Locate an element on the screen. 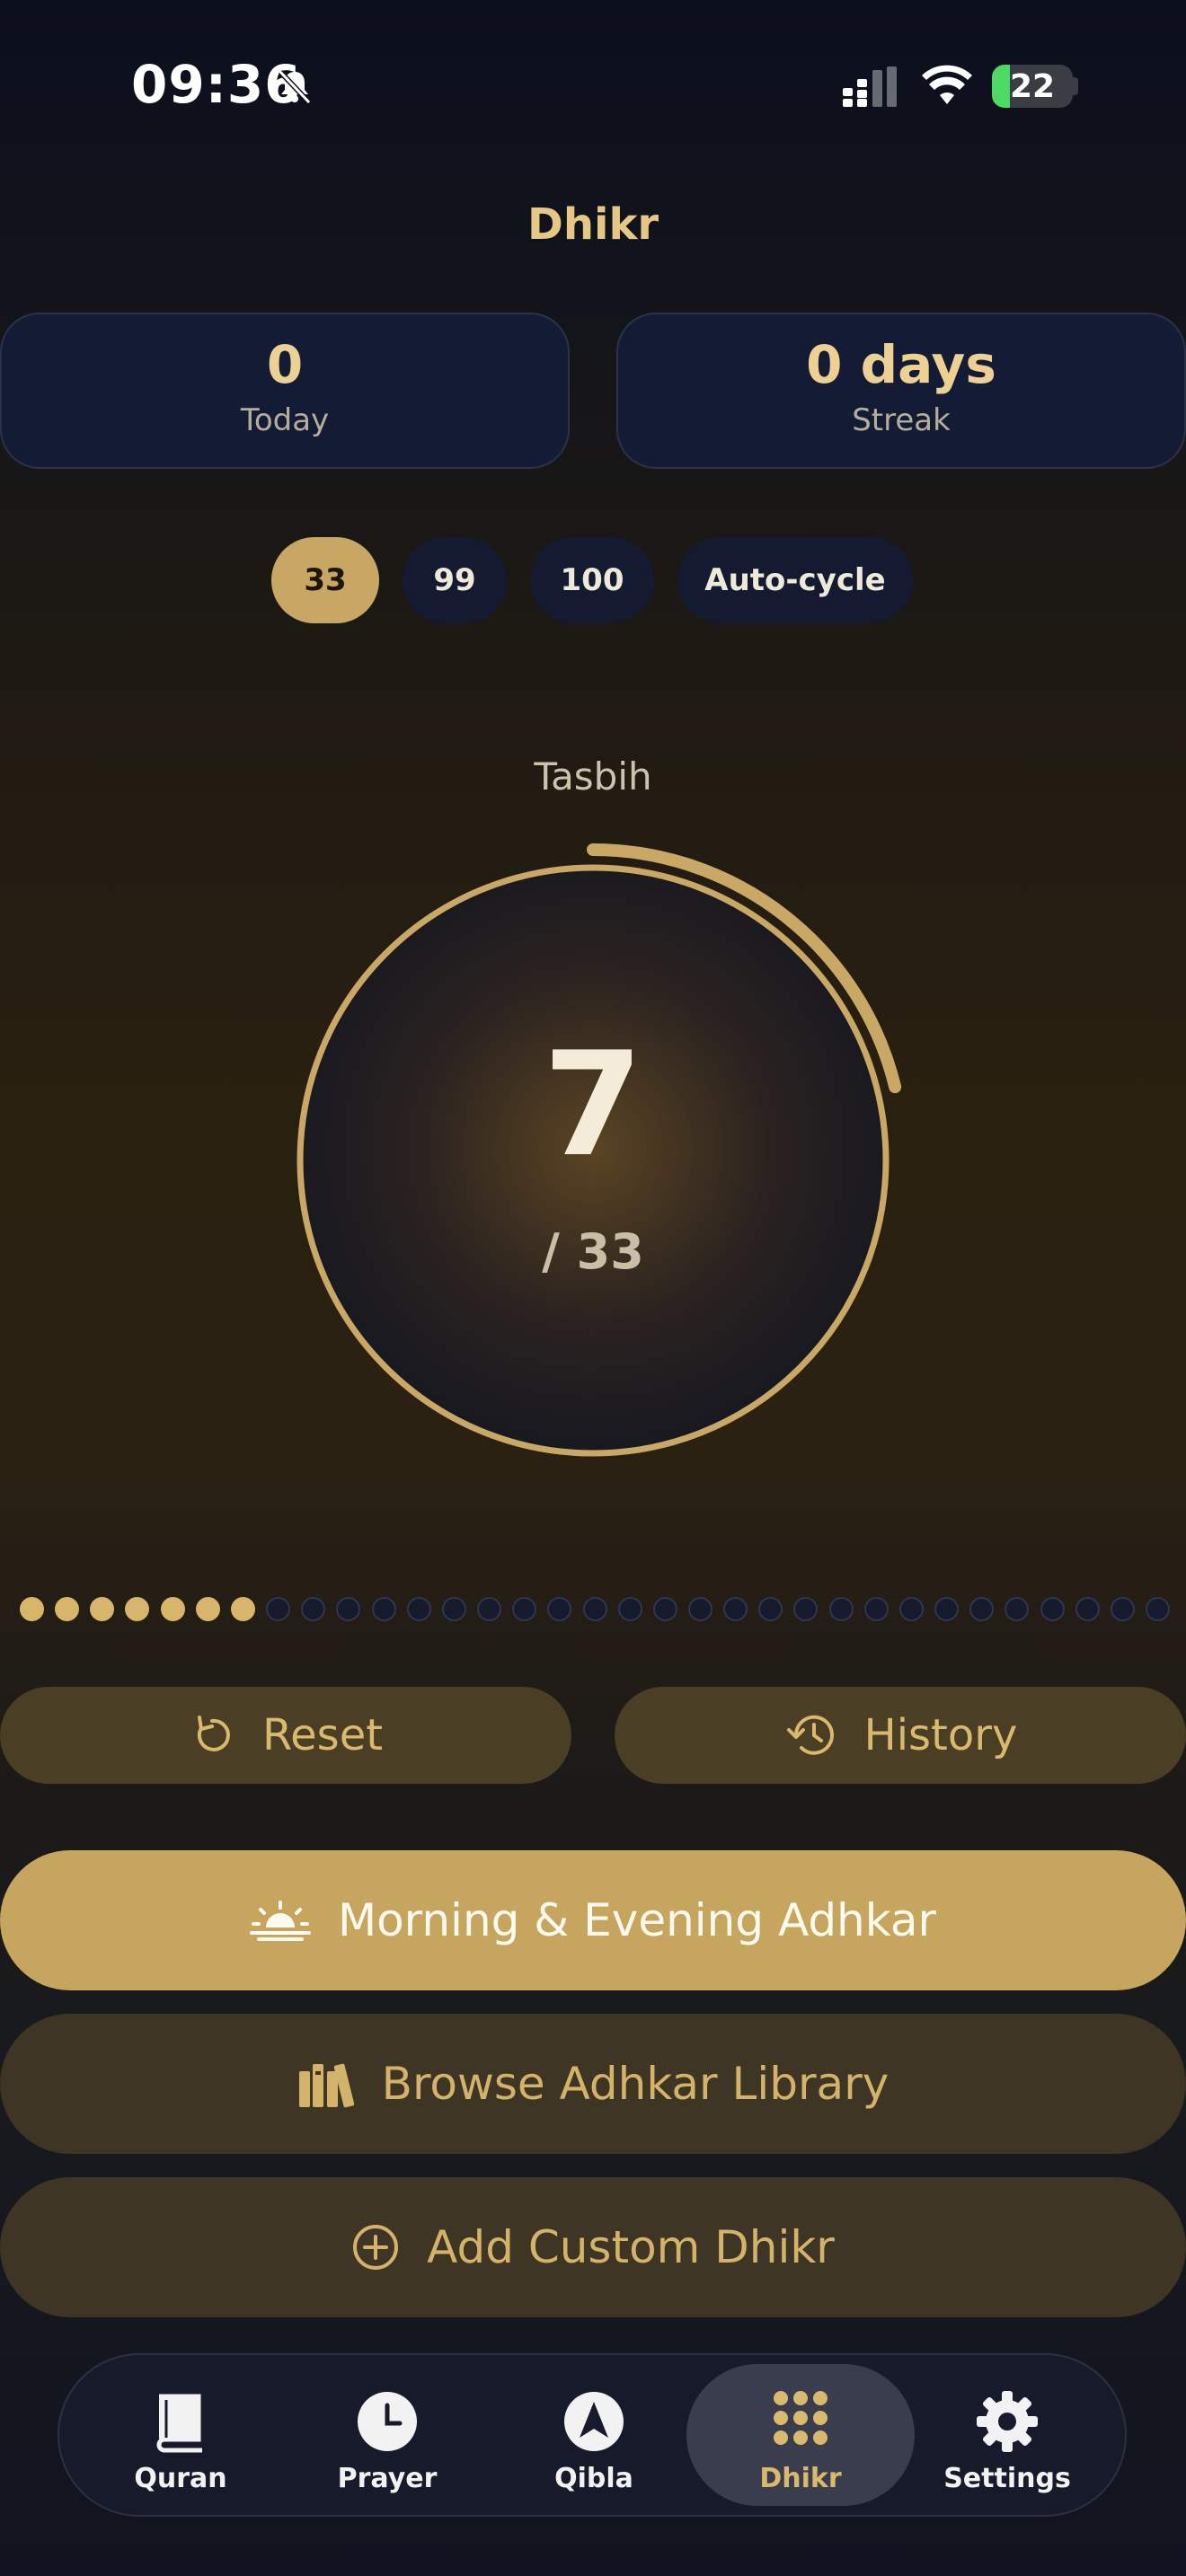 The image size is (1186, 2576). bead-progress-row is located at coordinates (595, 1612).